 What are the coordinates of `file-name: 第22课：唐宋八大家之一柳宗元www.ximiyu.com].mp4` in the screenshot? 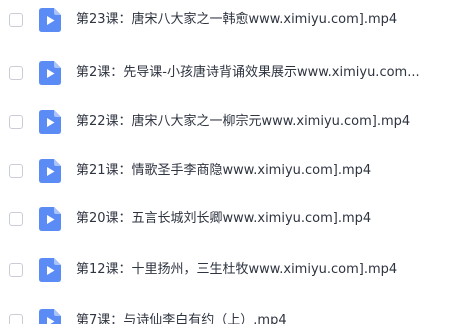 It's located at (243, 122).